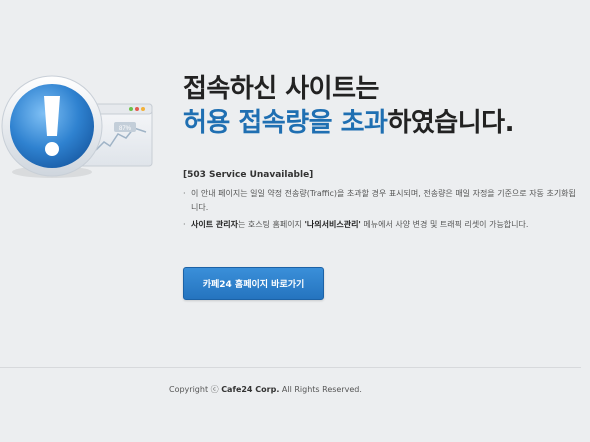 Image resolution: width=590 pixels, height=442 pixels. I want to click on notice-bold: 사이트 관리자, so click(214, 224).